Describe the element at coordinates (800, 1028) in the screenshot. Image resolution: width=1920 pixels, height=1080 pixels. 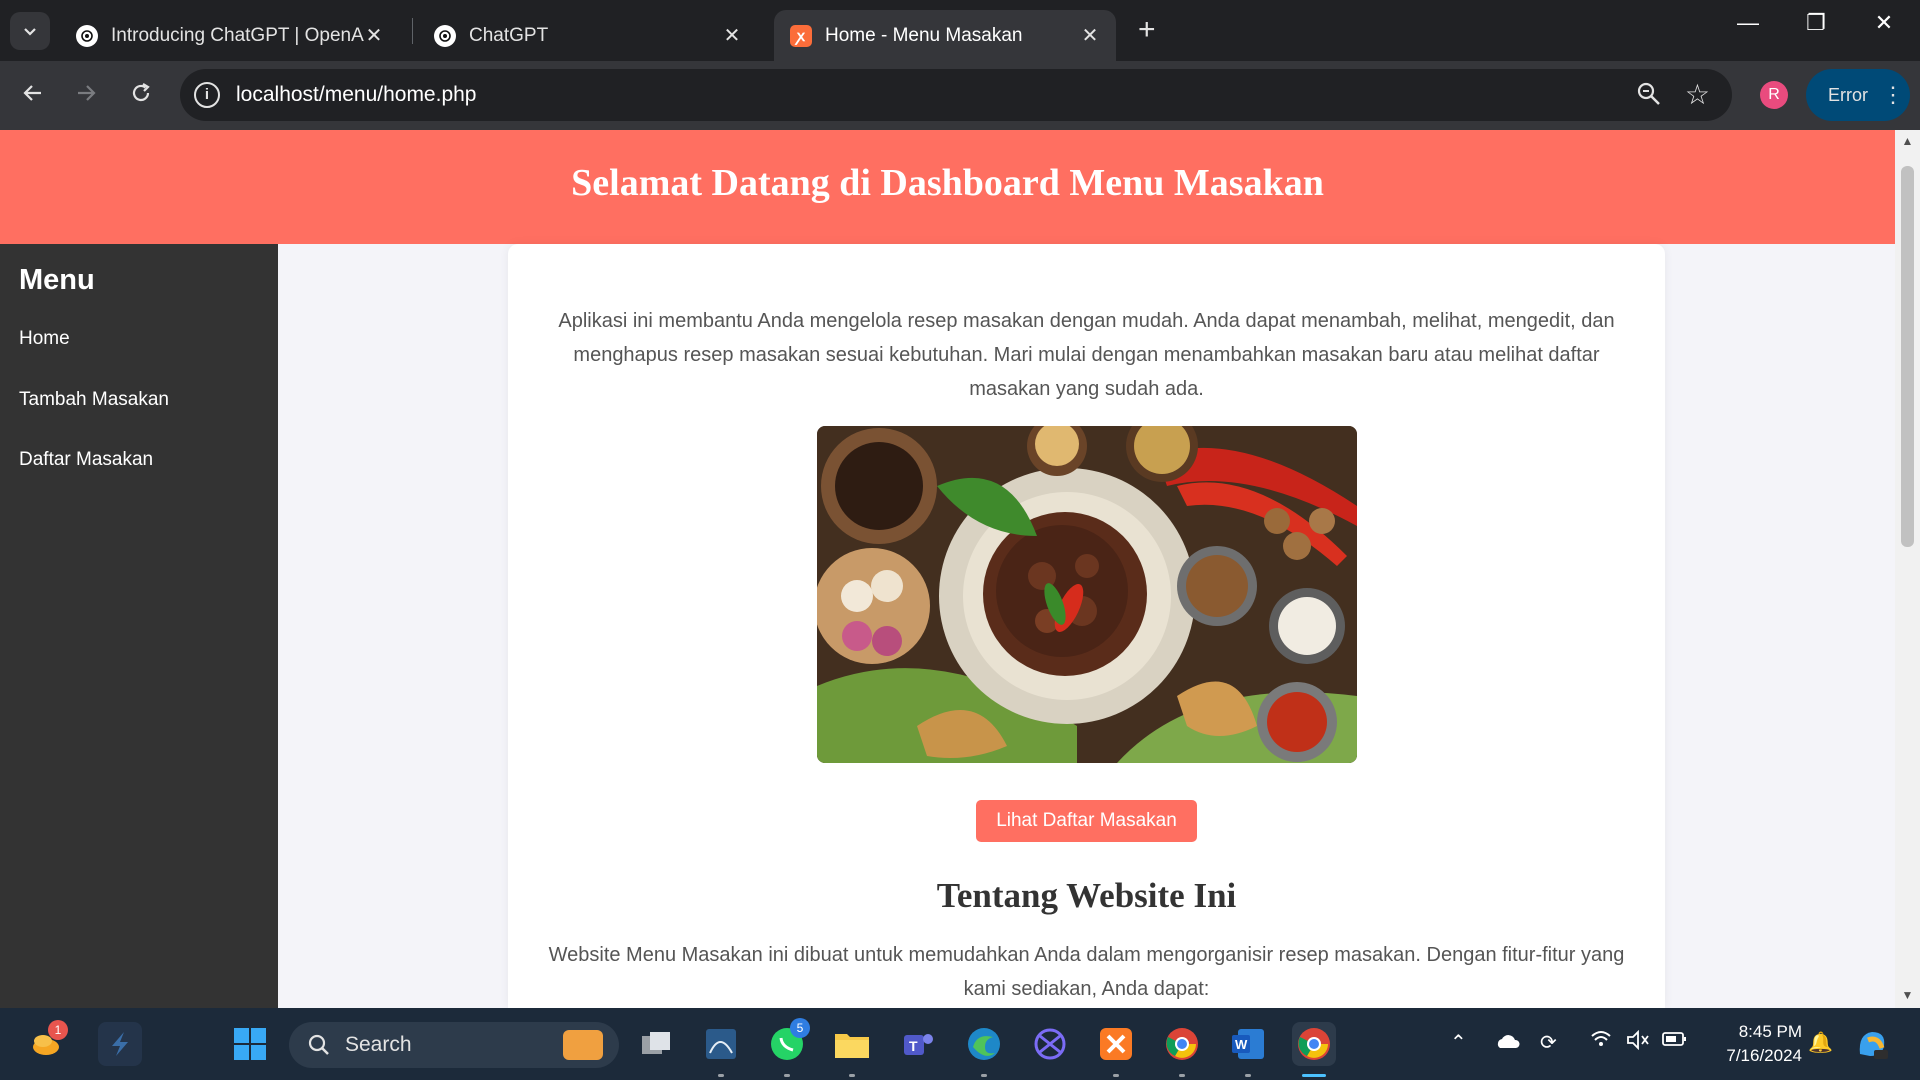
I see `whatsapp-badge: 5` at that location.